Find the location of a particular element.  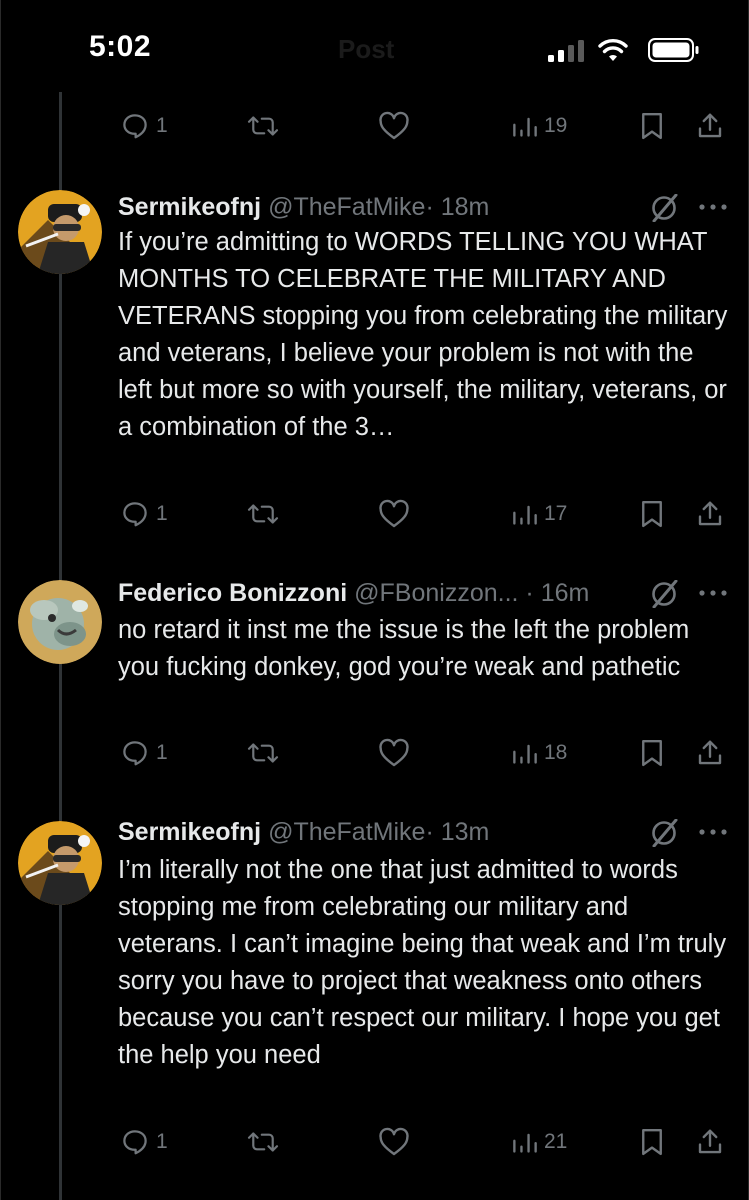

status-bar: 5:02 Post is located at coordinates (374, 50).